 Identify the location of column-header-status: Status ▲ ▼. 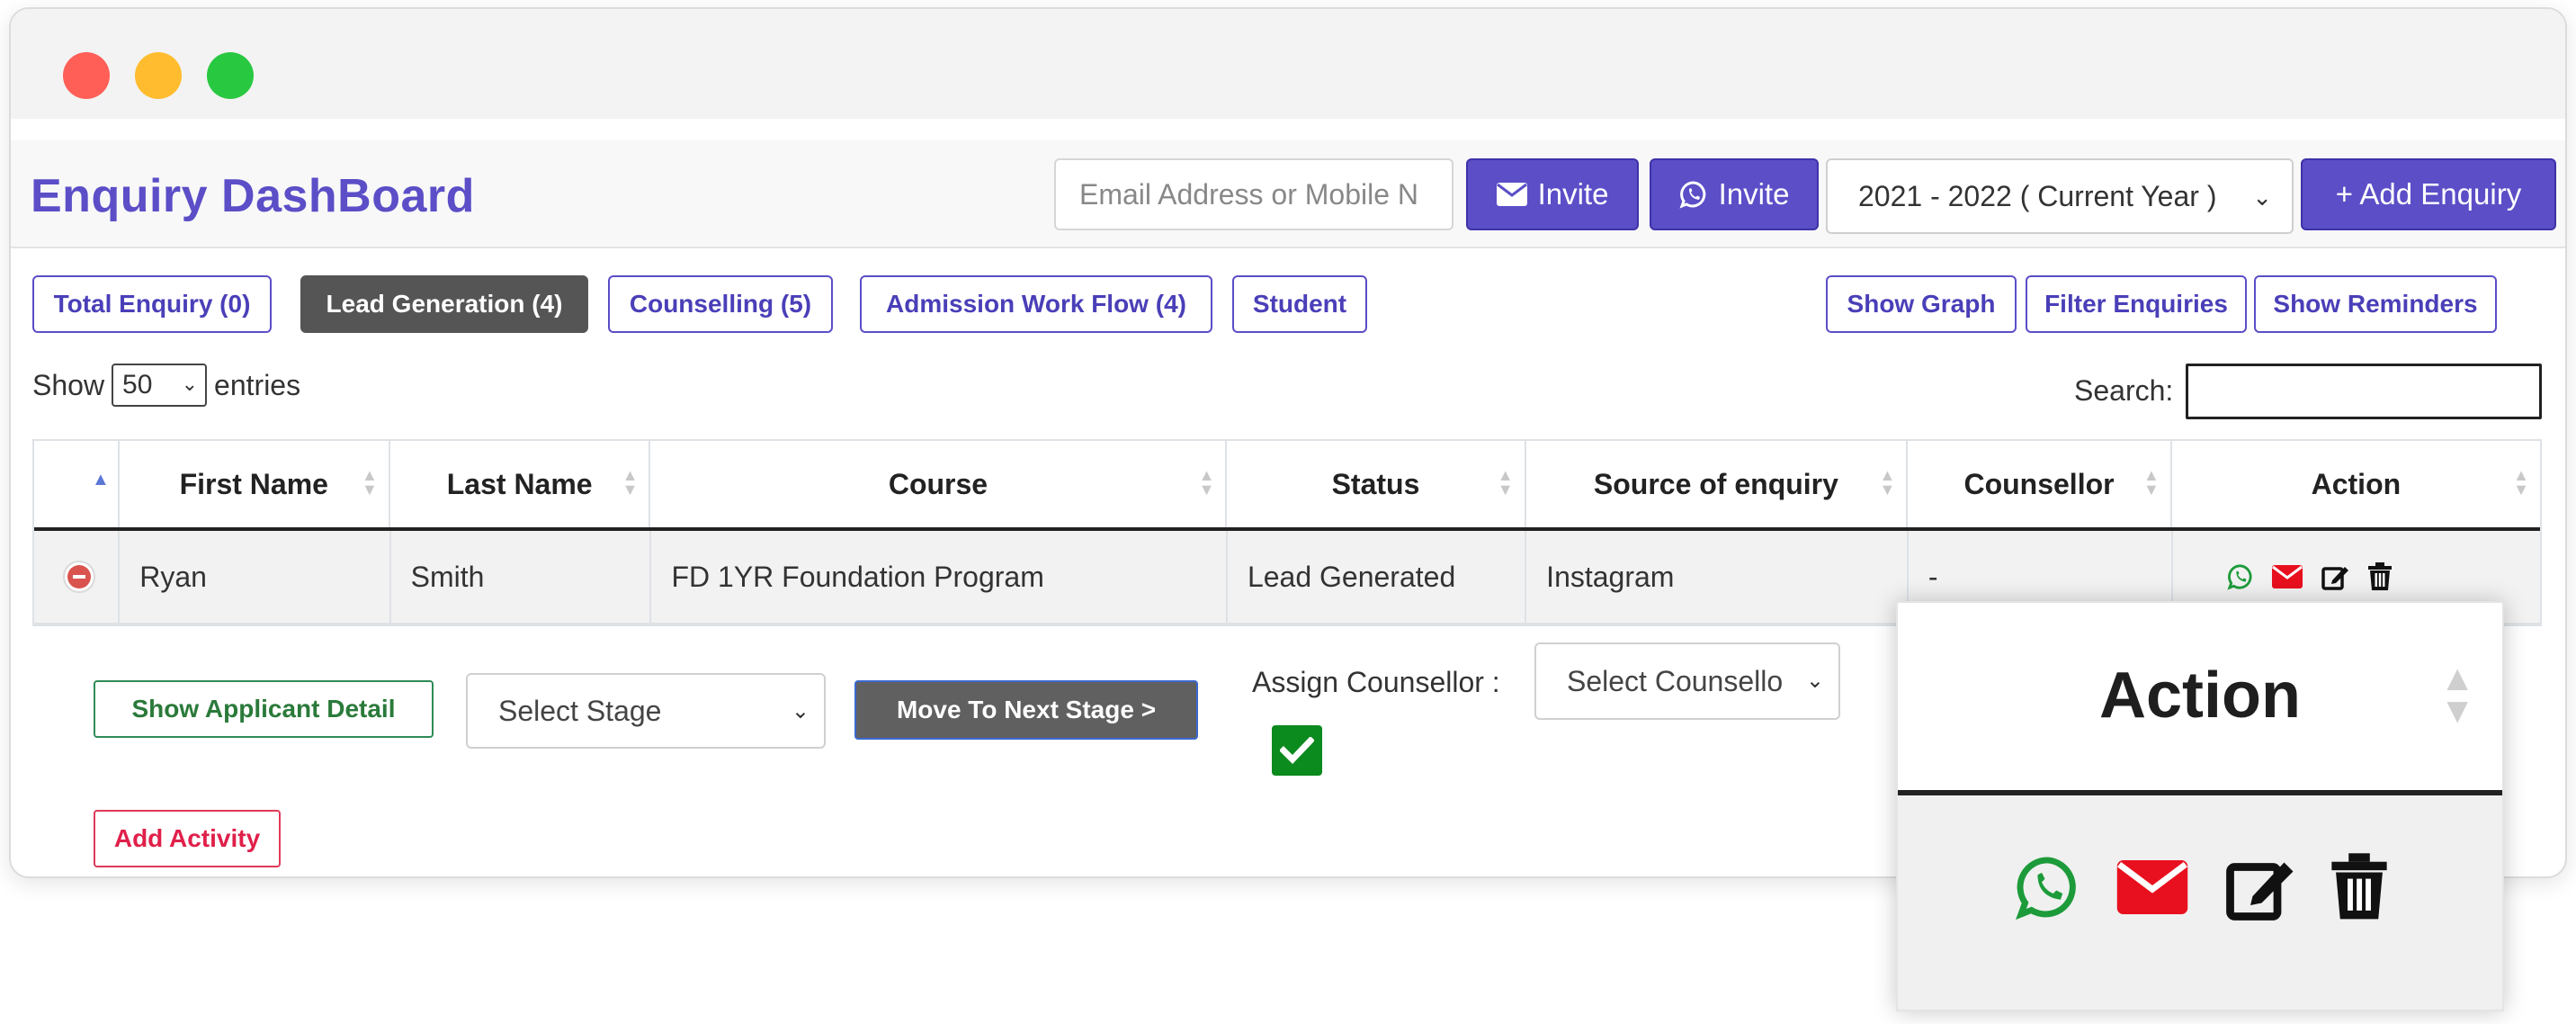
(1376, 484).